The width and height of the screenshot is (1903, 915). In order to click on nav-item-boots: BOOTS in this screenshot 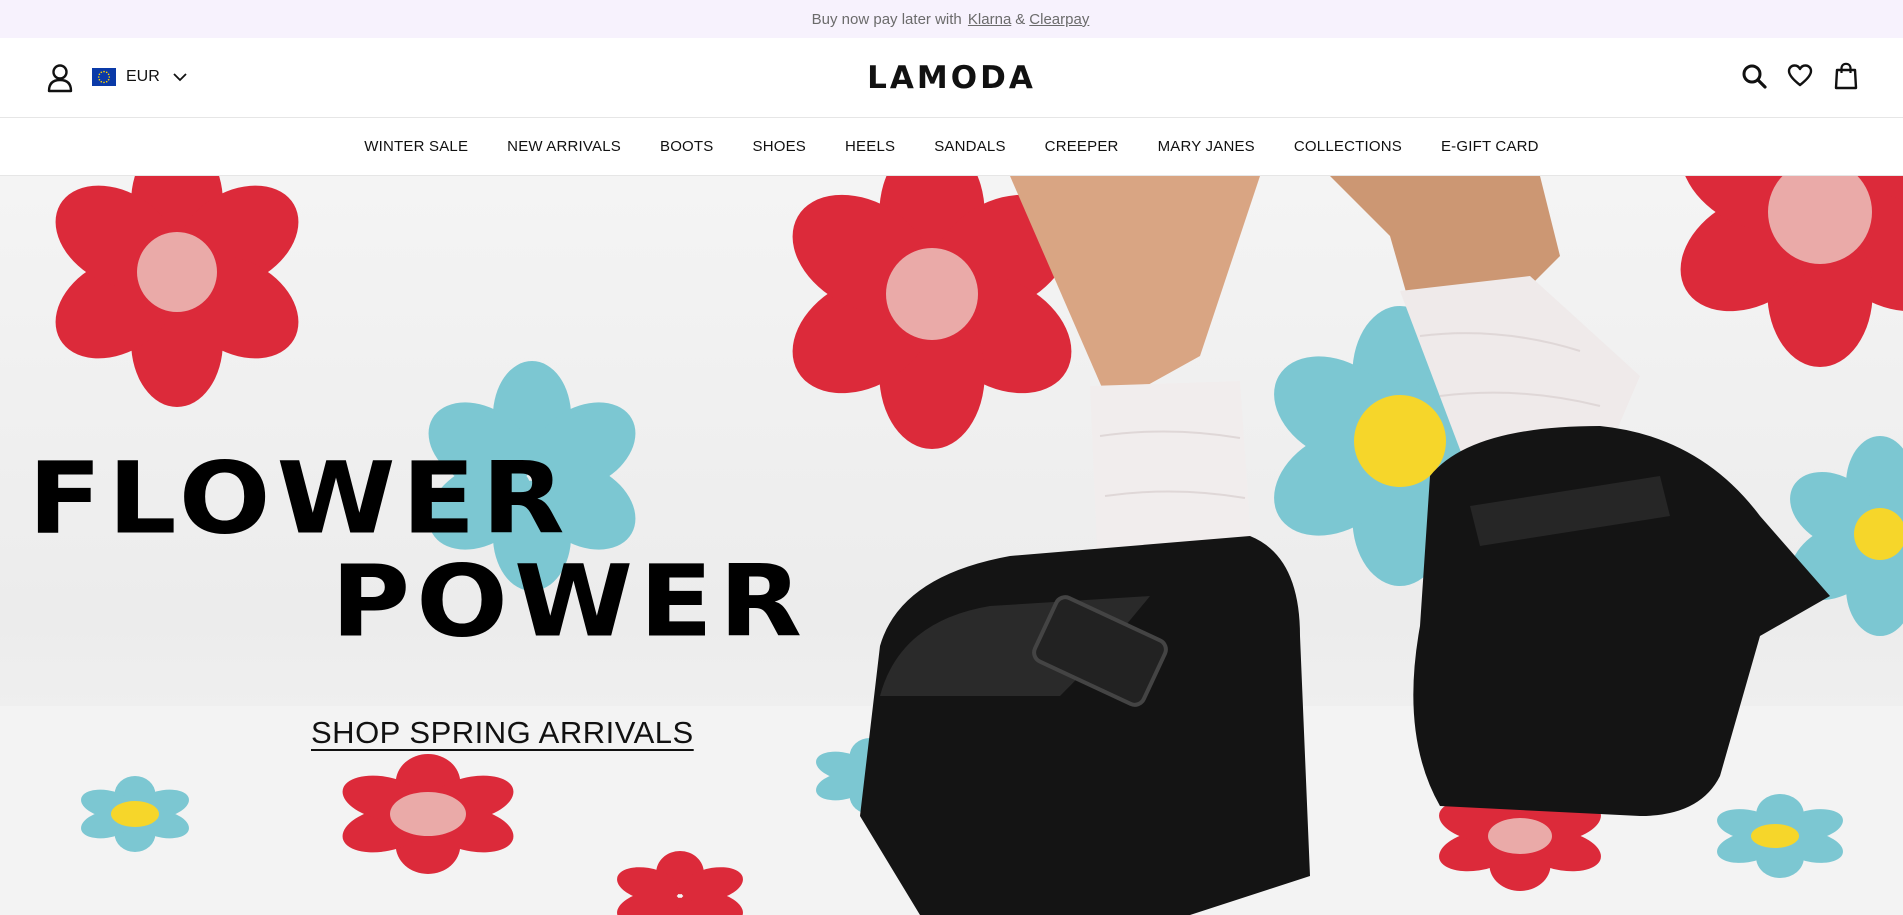, I will do `click(687, 146)`.